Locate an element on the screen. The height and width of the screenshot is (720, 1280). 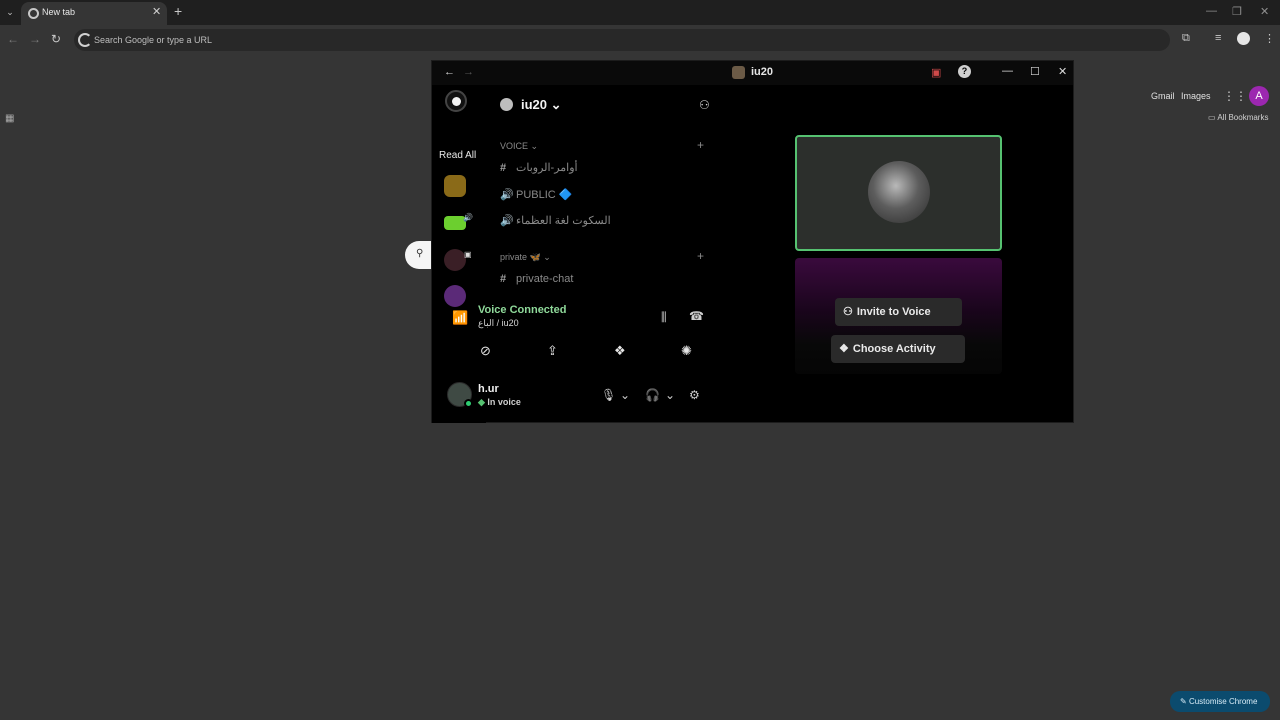
server-avatar-icon is located at coordinates (738, 72).